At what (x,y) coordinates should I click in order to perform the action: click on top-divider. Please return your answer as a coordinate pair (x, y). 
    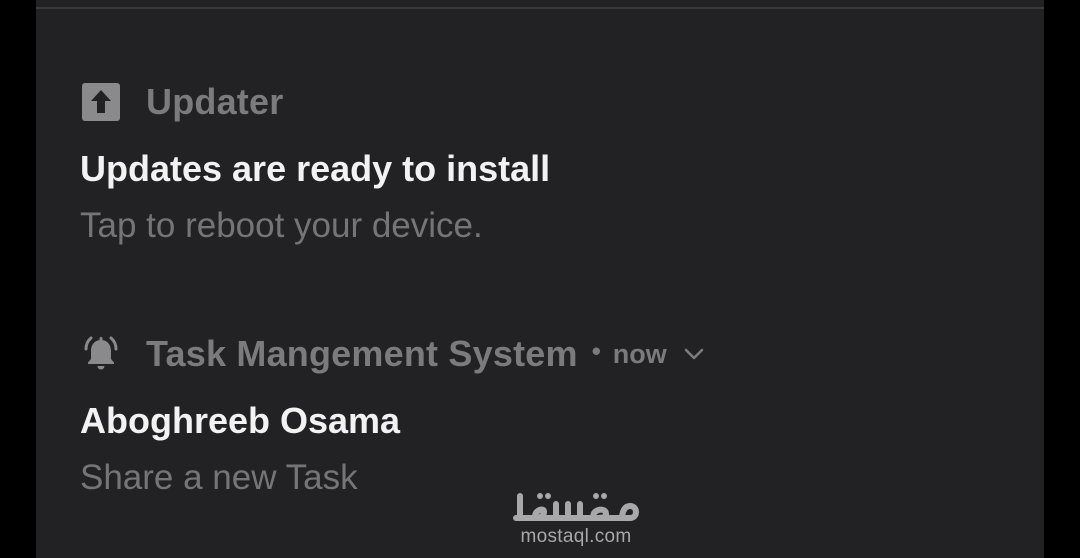
    Looking at the image, I should click on (540, 8).